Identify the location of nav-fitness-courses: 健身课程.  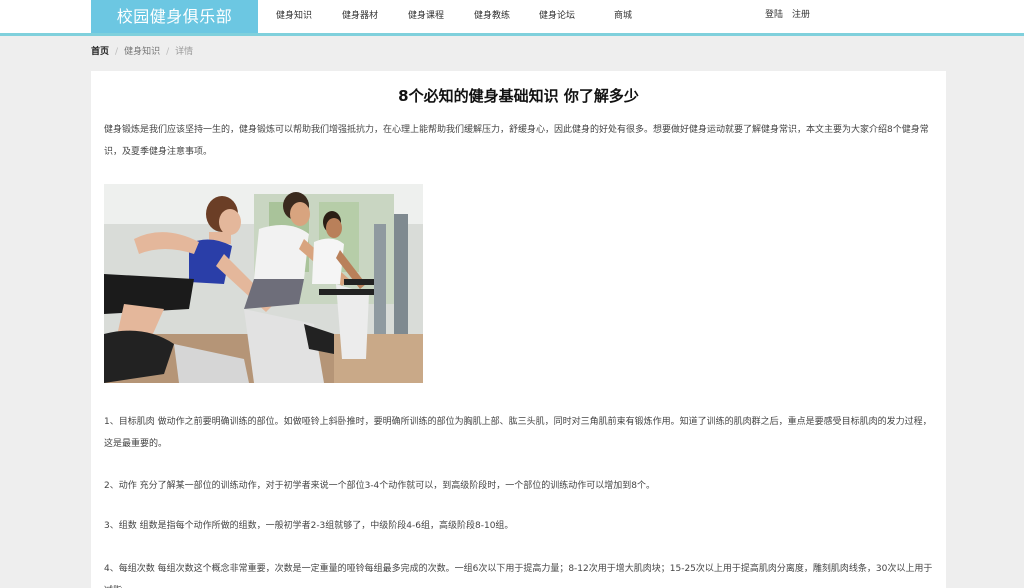
(426, 16).